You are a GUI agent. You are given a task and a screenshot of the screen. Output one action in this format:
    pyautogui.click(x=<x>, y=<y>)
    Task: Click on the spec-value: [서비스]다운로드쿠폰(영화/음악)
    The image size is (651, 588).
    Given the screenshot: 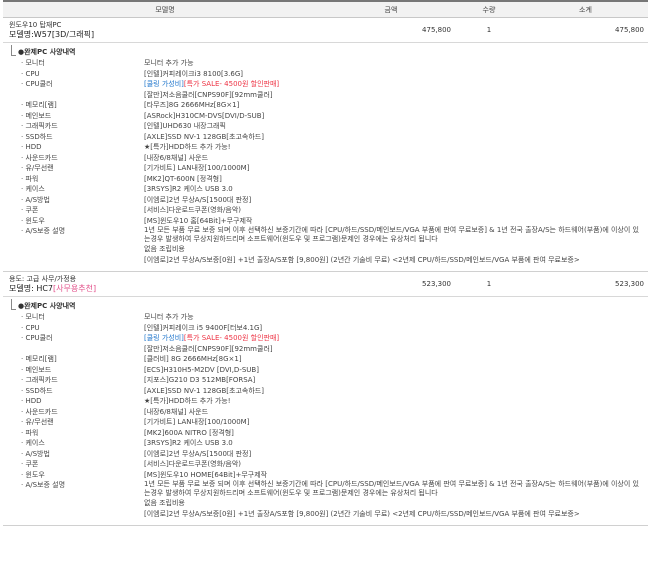 What is the action you would take?
    pyautogui.click(x=193, y=464)
    